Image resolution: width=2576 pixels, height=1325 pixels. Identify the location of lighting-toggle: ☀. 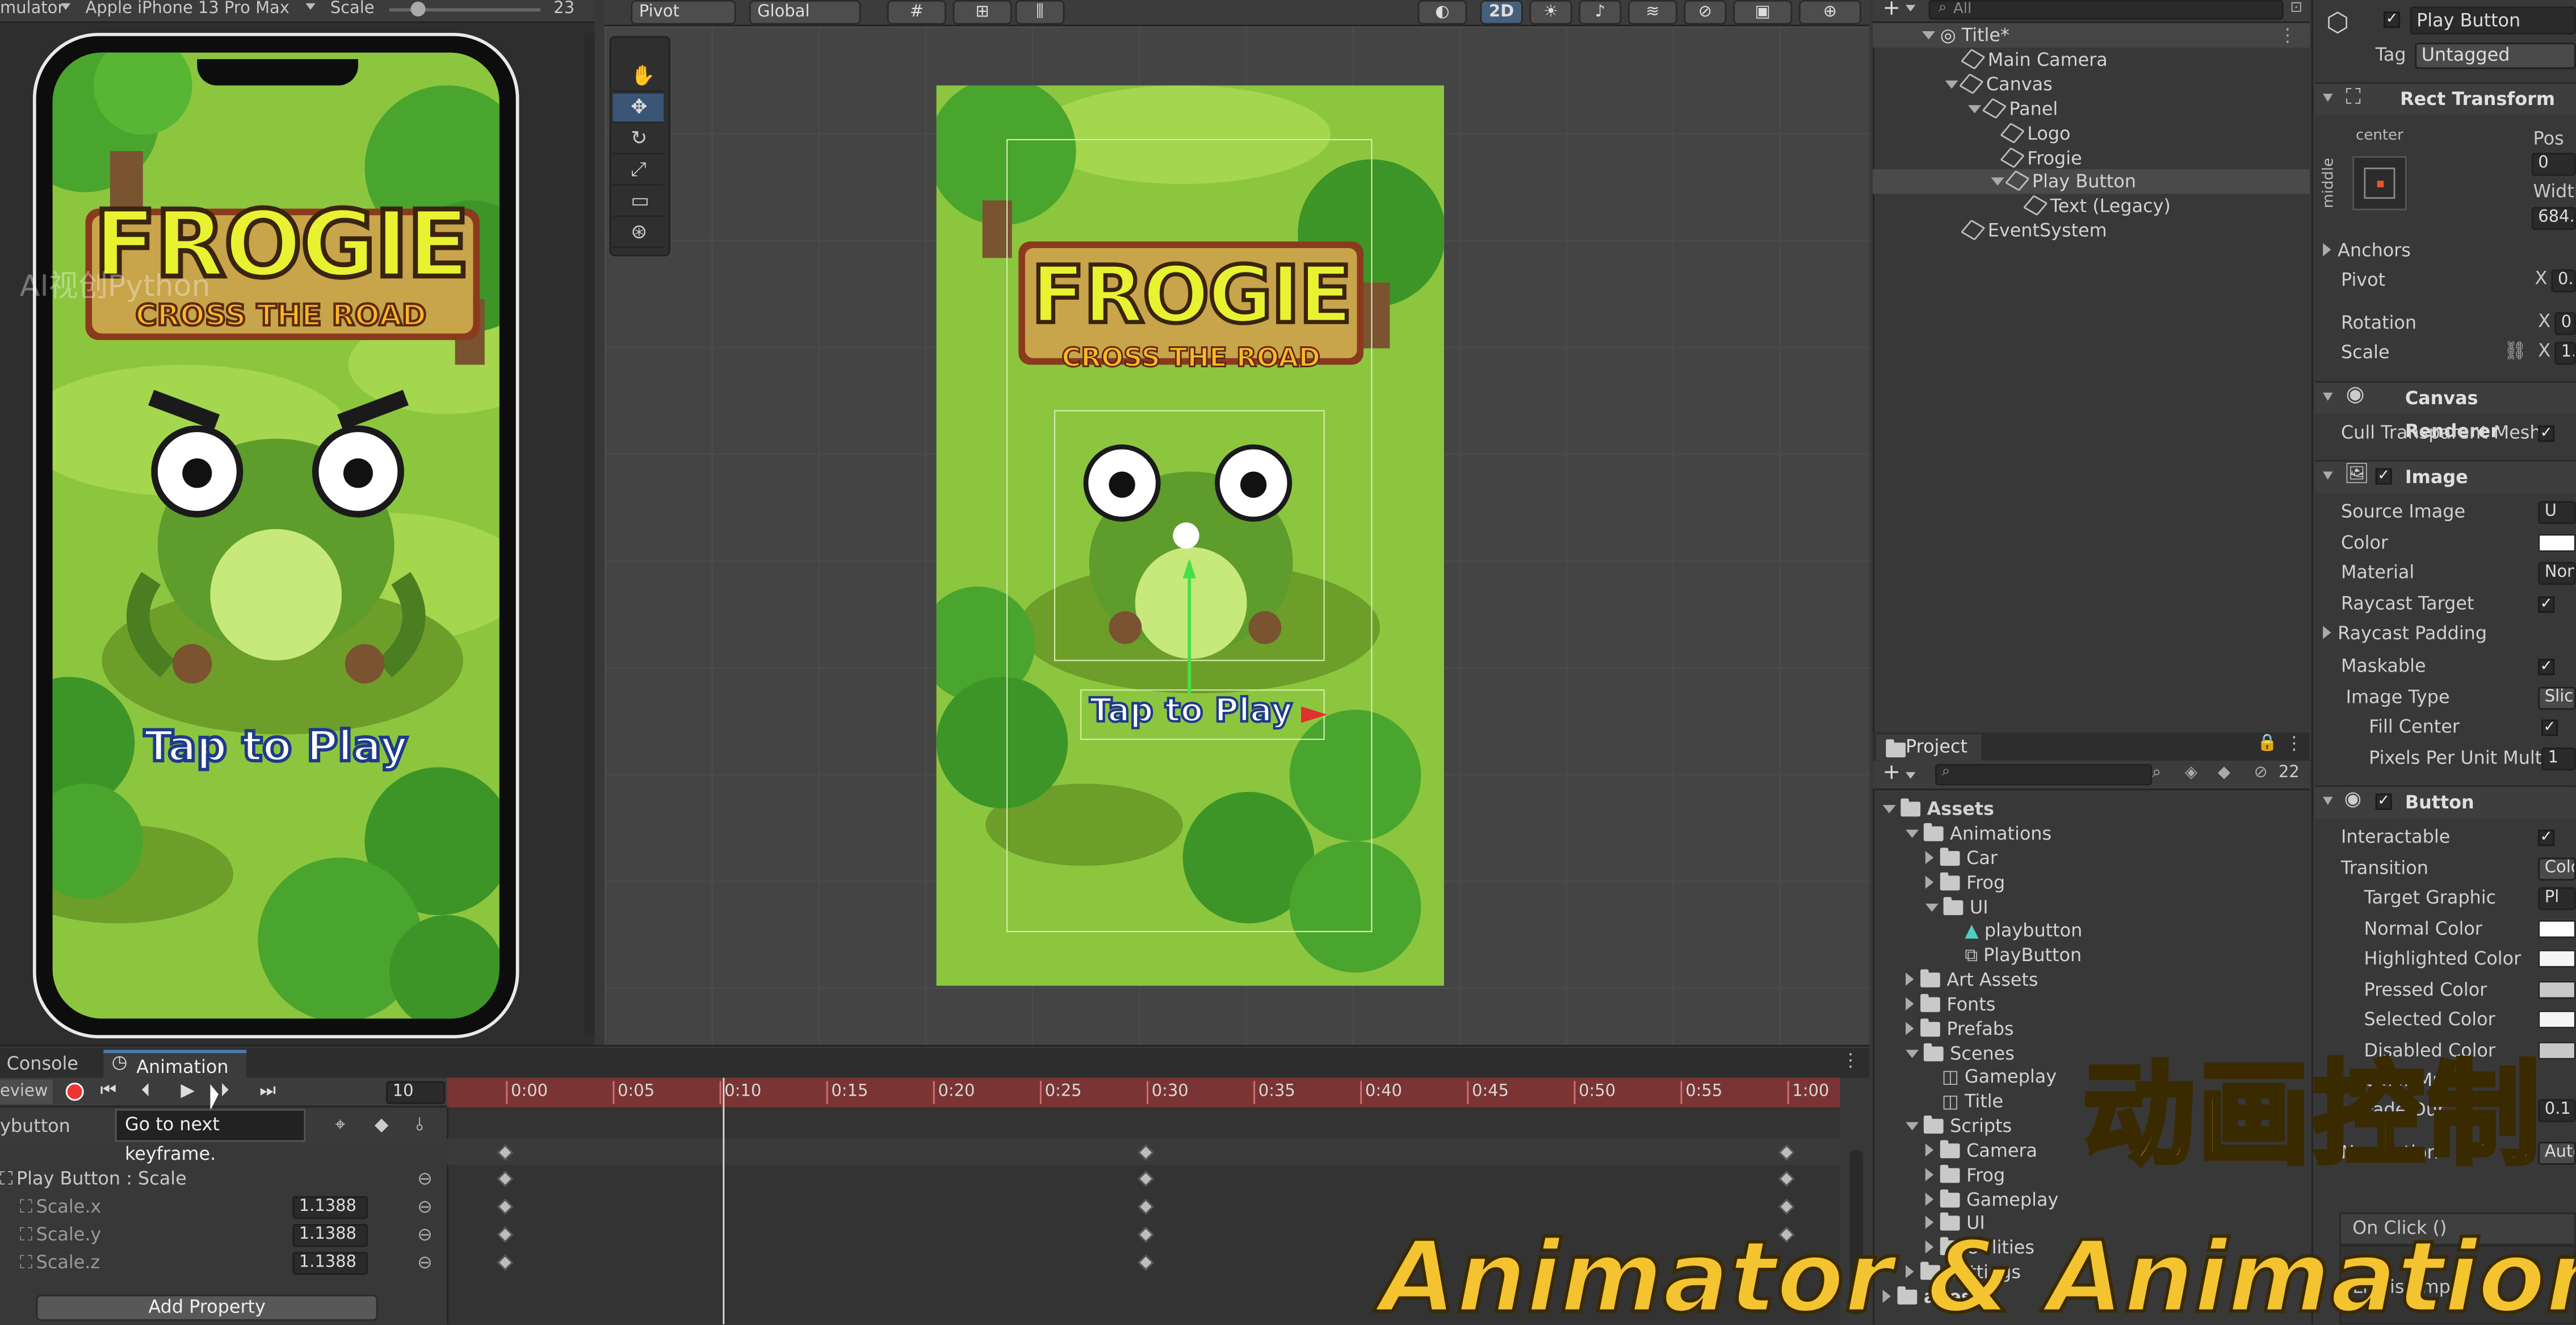
(1551, 12).